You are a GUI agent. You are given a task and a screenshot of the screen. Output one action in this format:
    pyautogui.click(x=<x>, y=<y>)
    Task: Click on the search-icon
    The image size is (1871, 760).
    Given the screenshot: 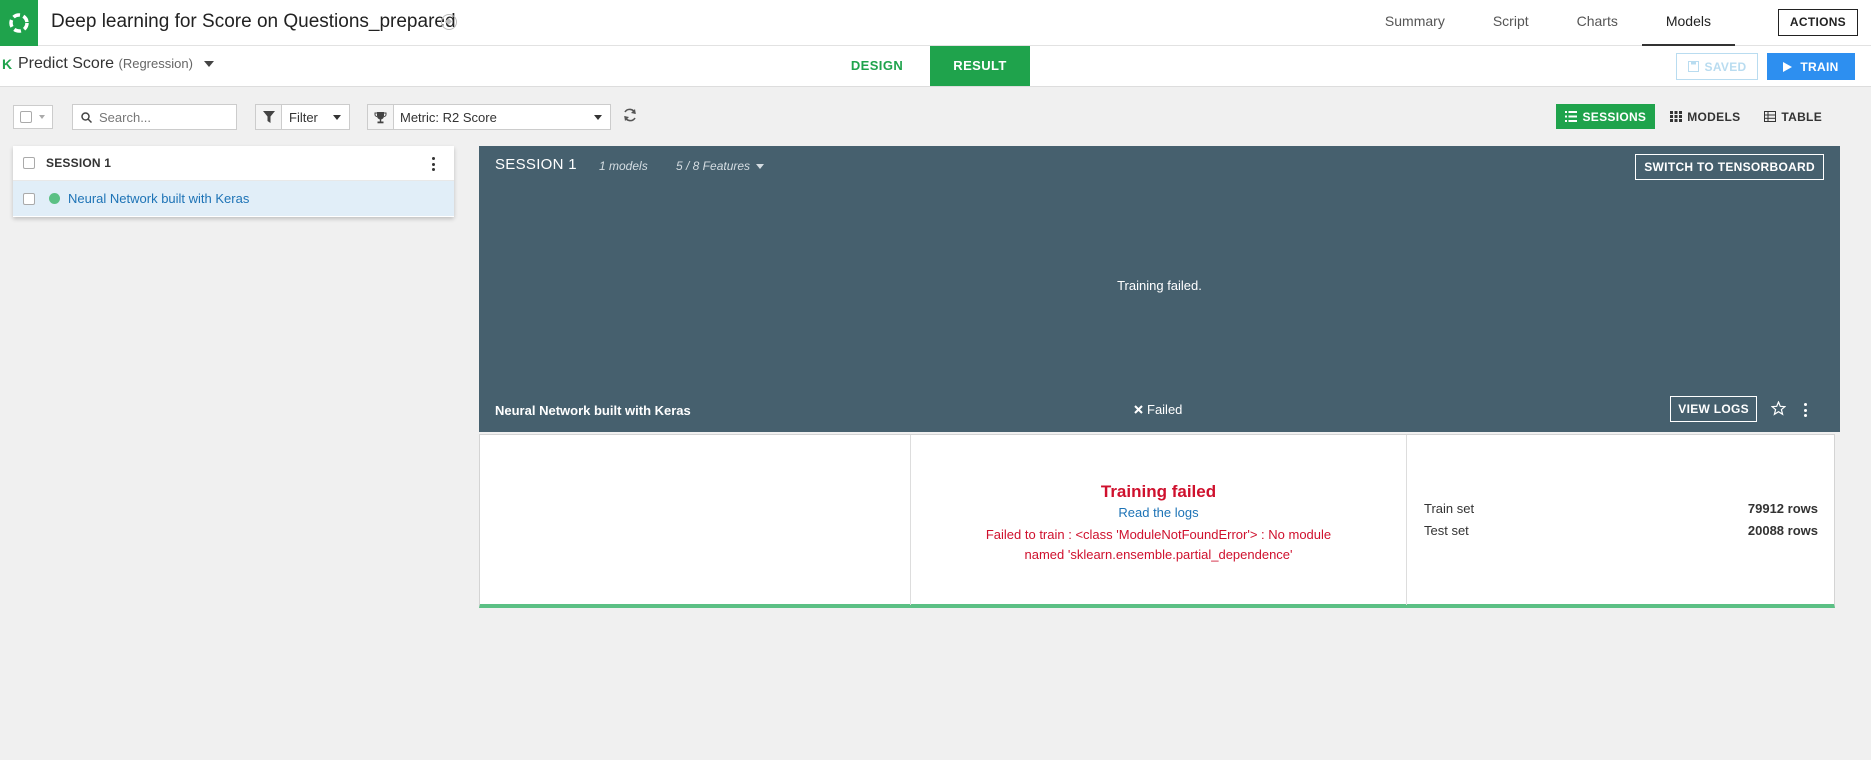 What is the action you would take?
    pyautogui.click(x=86, y=117)
    